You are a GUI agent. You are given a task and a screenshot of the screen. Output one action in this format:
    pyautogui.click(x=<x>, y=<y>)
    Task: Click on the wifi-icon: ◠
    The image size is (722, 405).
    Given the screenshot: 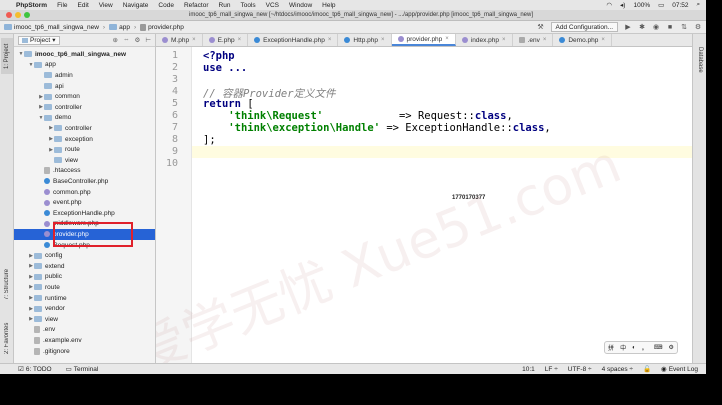 What is the action you would take?
    pyautogui.click(x=609, y=5)
    